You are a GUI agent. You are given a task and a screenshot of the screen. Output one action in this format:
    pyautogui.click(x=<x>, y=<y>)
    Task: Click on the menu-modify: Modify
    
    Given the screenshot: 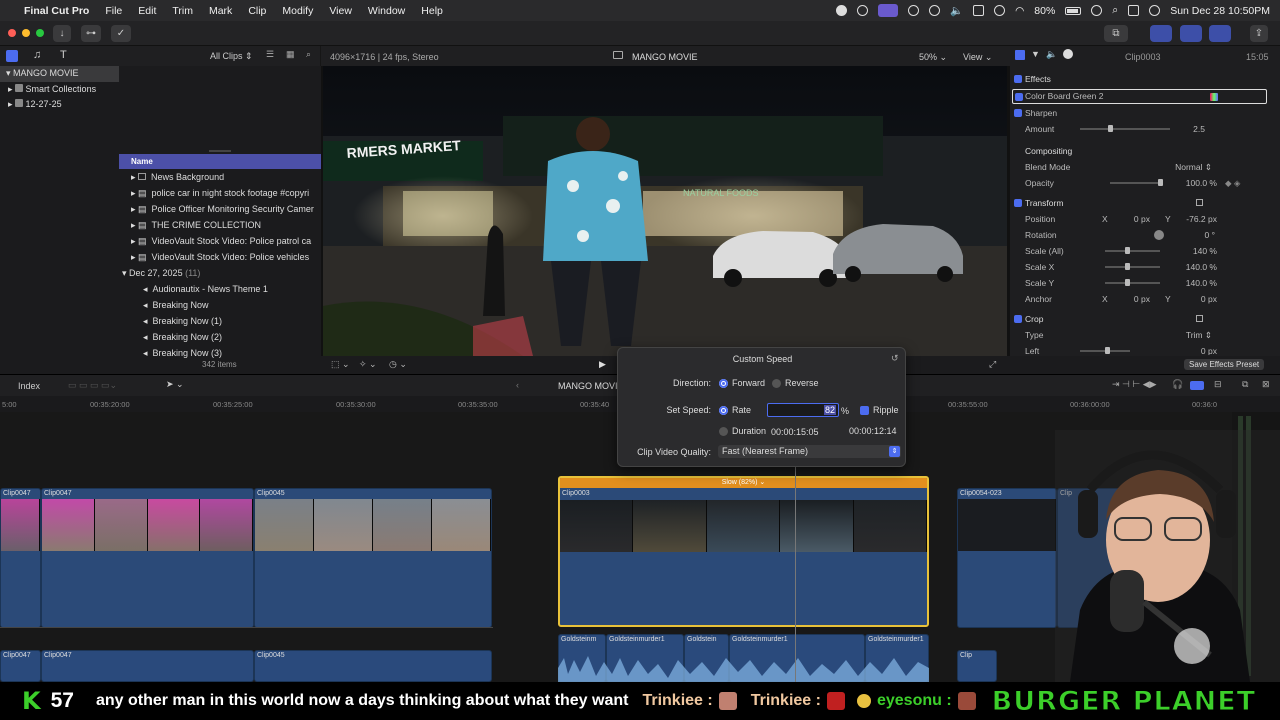 What is the action you would take?
    pyautogui.click(x=297, y=11)
    